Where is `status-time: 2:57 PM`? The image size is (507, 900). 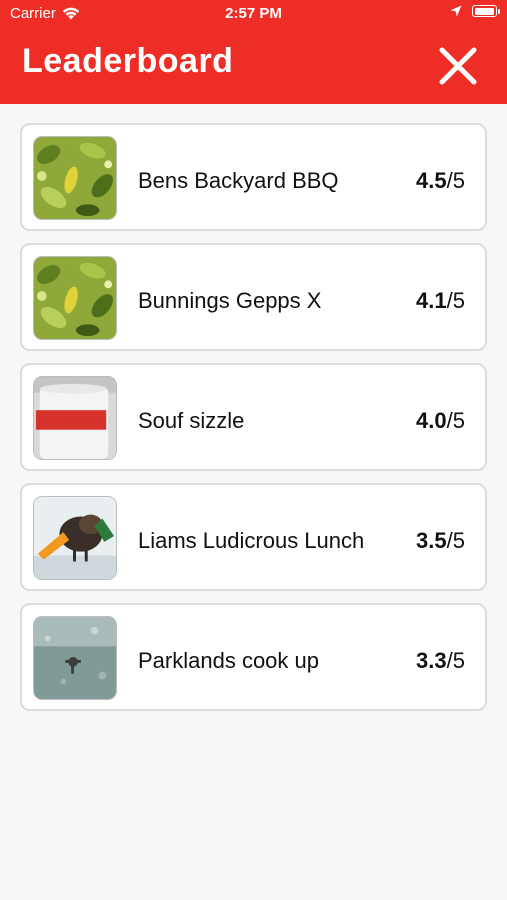 status-time: 2:57 PM is located at coordinates (253, 13).